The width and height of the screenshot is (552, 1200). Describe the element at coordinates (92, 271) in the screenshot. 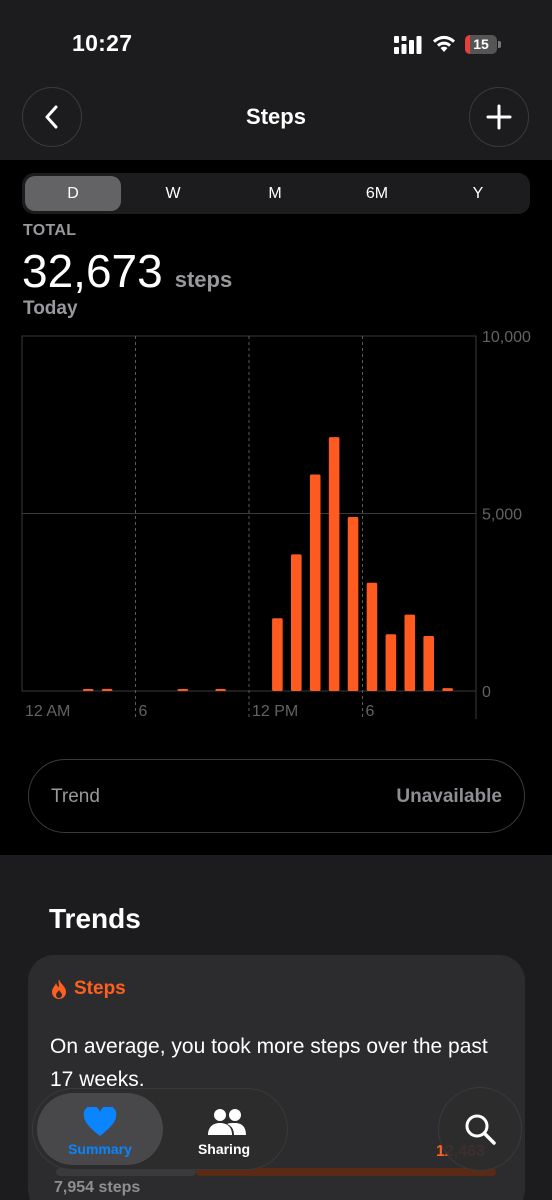

I see `total-steps-value: 32,673` at that location.